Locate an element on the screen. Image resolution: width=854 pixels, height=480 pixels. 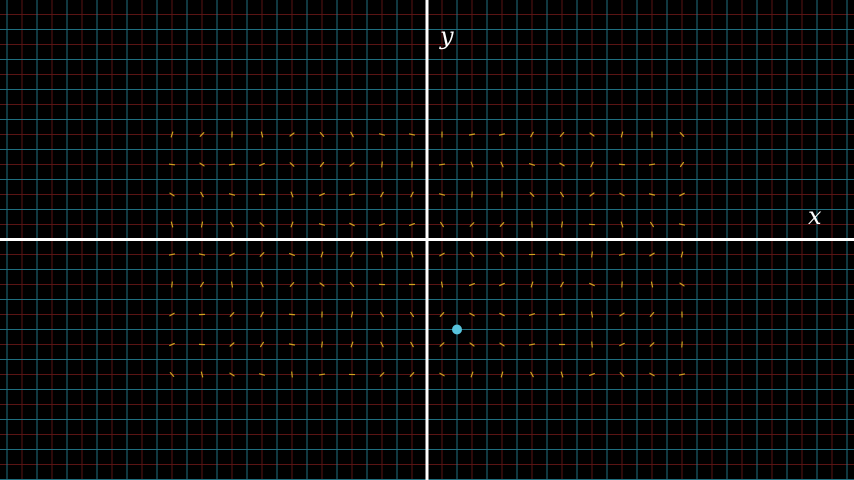
point is located at coordinates (457, 329).